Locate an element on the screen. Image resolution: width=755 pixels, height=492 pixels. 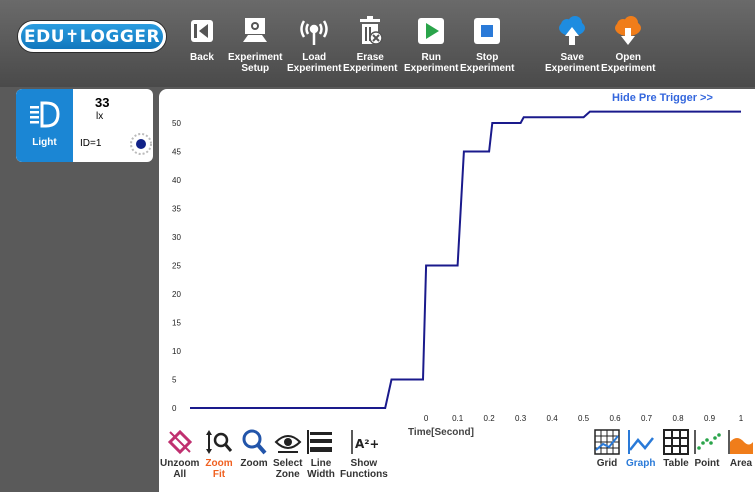
y-tick-label: 50 is located at coordinates (176, 123).